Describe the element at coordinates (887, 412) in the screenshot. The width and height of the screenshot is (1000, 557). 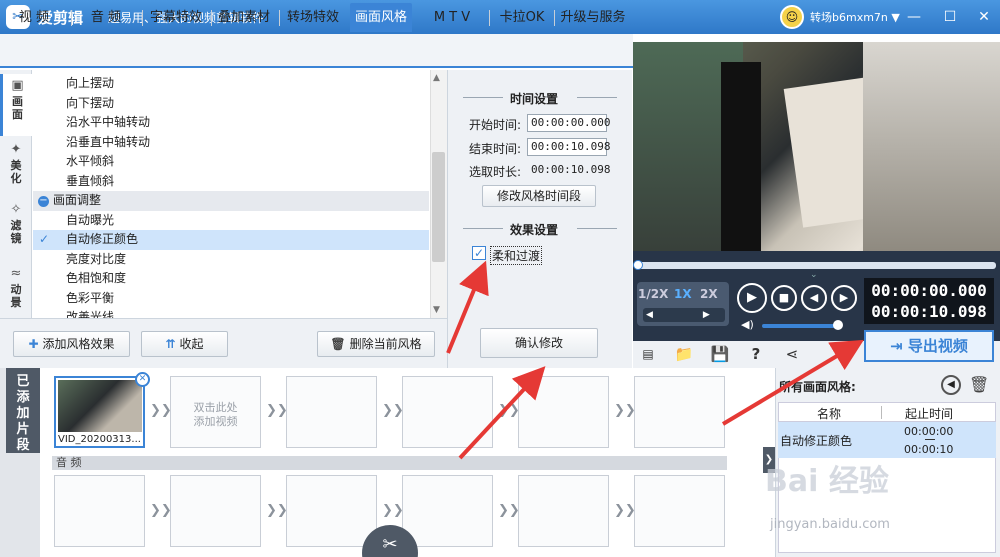
I see `style-table-header: 名称 起止时间` at that location.